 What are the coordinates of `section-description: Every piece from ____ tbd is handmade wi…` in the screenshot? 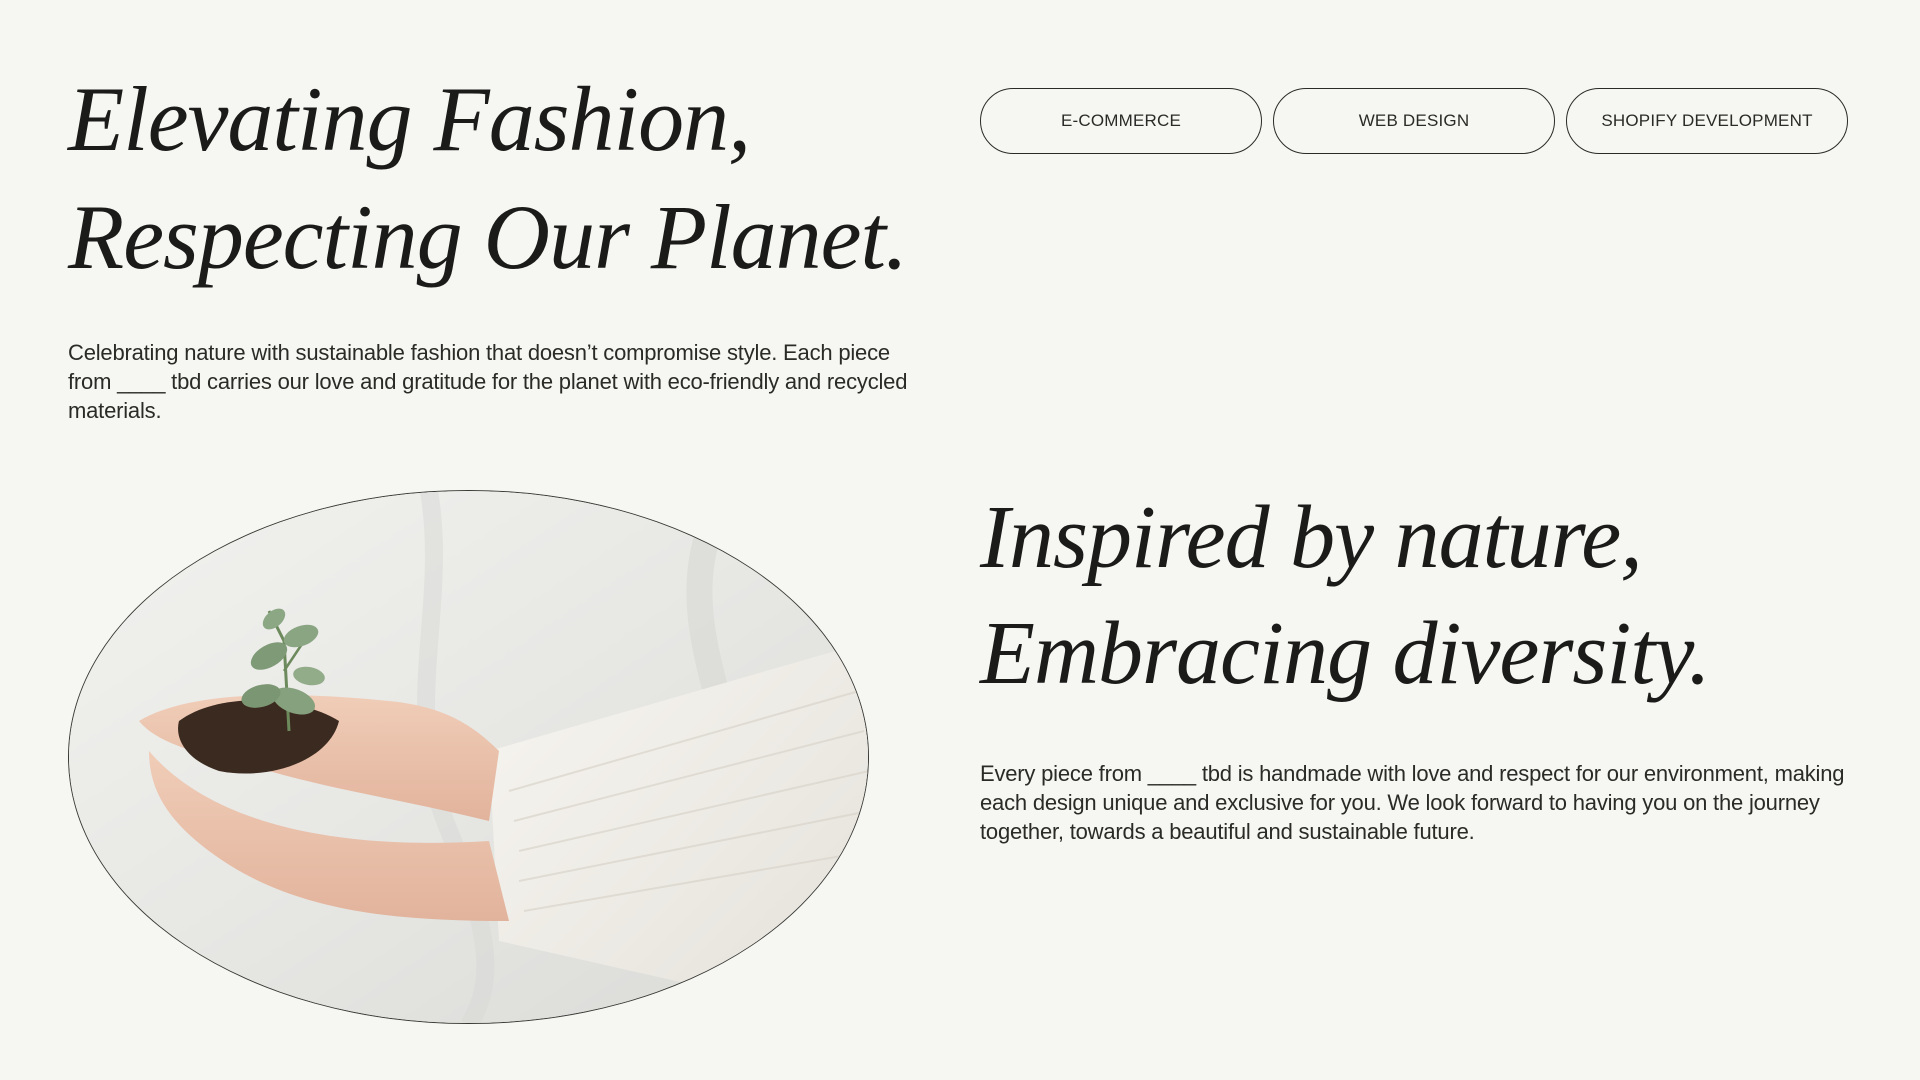 It's located at (1412, 802).